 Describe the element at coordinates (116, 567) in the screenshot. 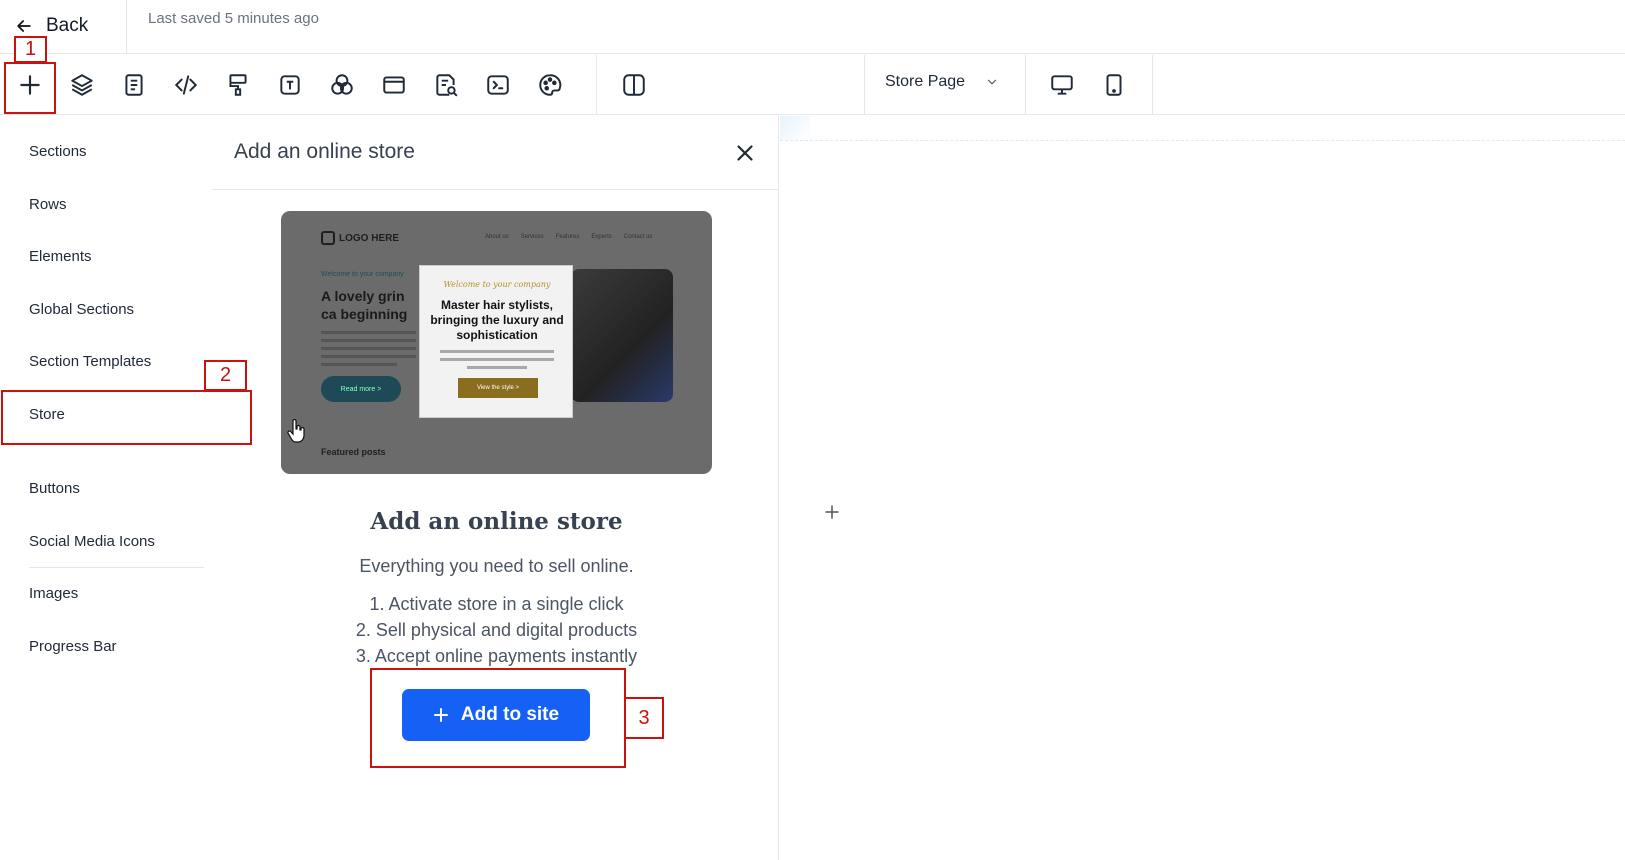

I see `sidebar-divider` at that location.